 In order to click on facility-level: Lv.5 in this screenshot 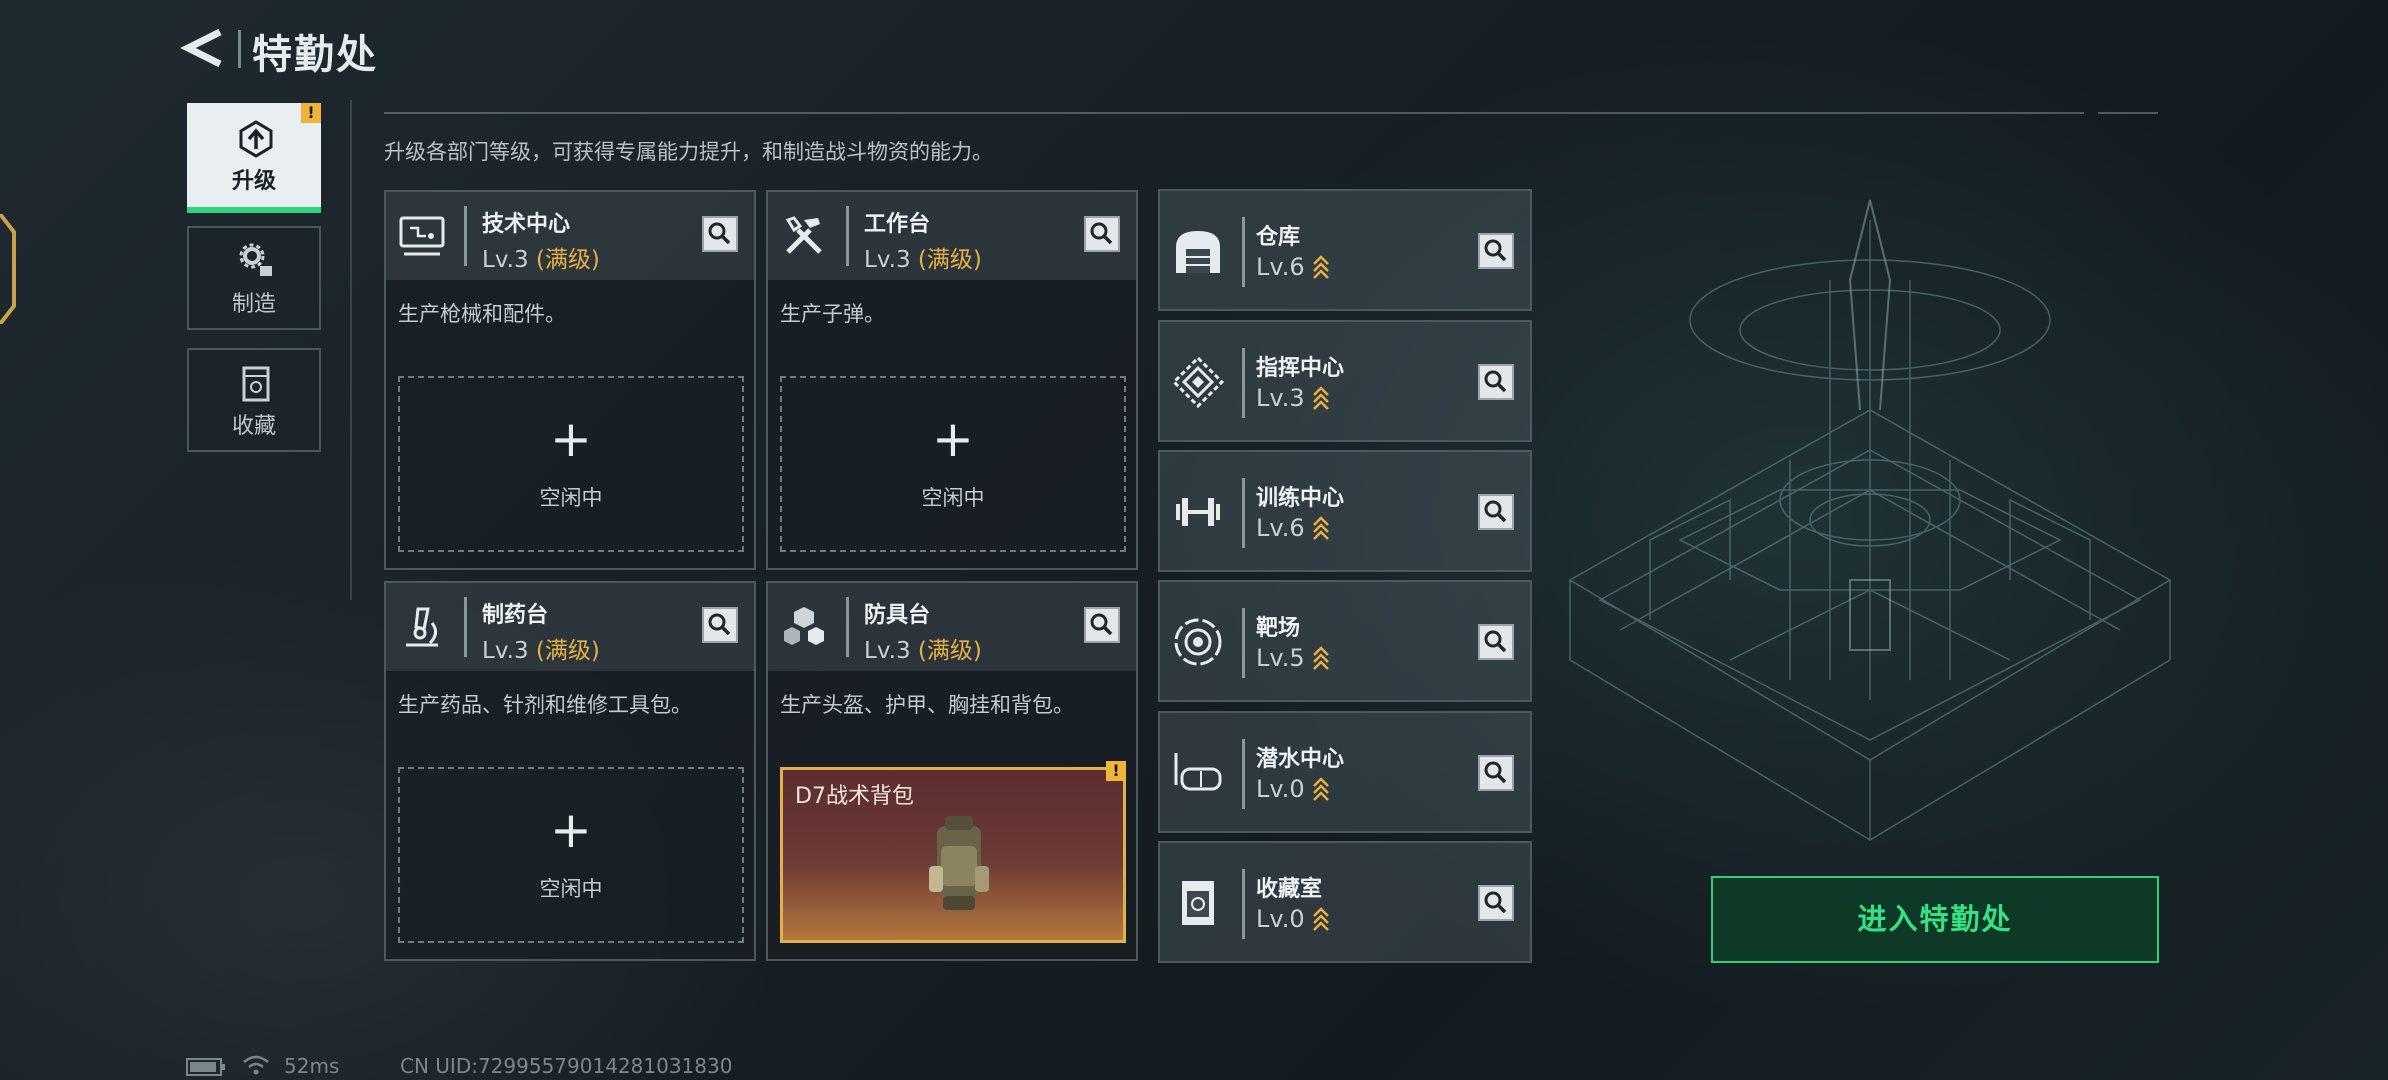, I will do `click(1293, 658)`.